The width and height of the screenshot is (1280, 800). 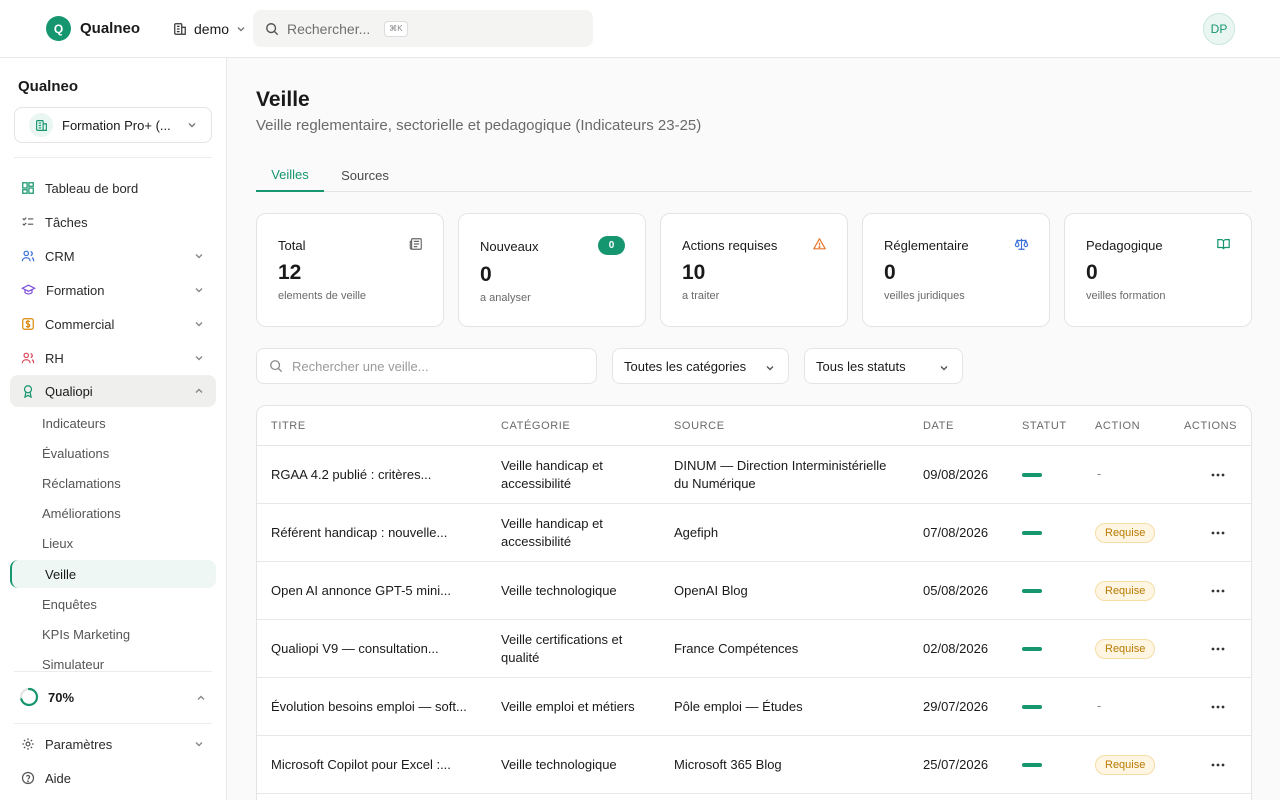 I want to click on chevron-up-icon, so click(x=199, y=390).